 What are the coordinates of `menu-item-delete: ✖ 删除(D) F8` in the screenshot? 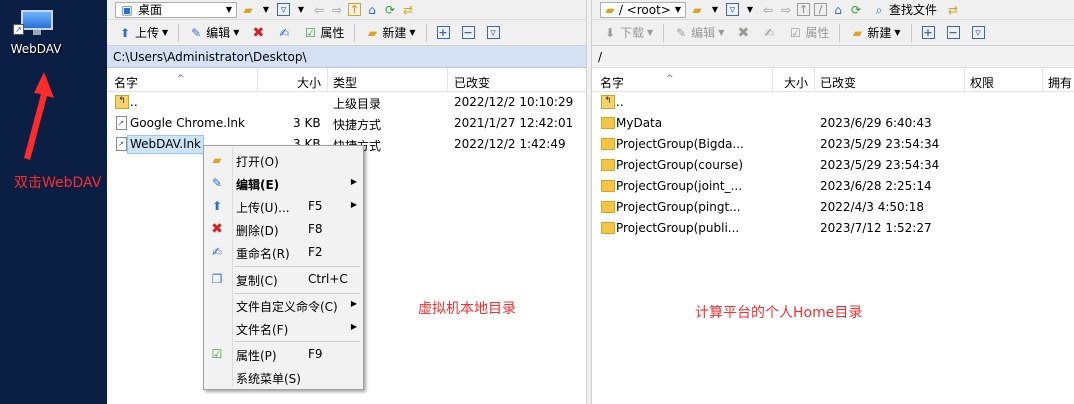 It's located at (283, 229).